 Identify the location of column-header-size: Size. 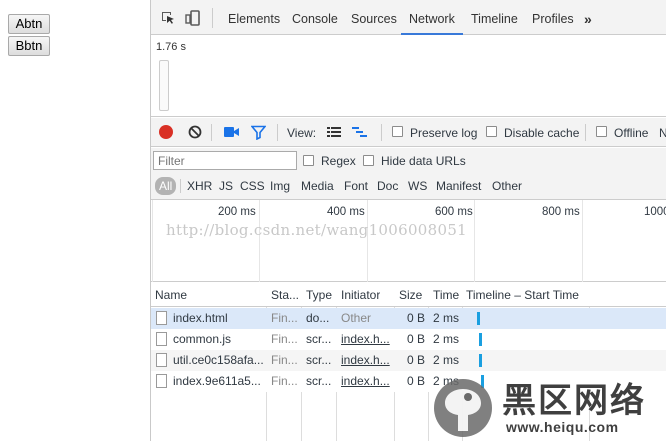
(410, 295).